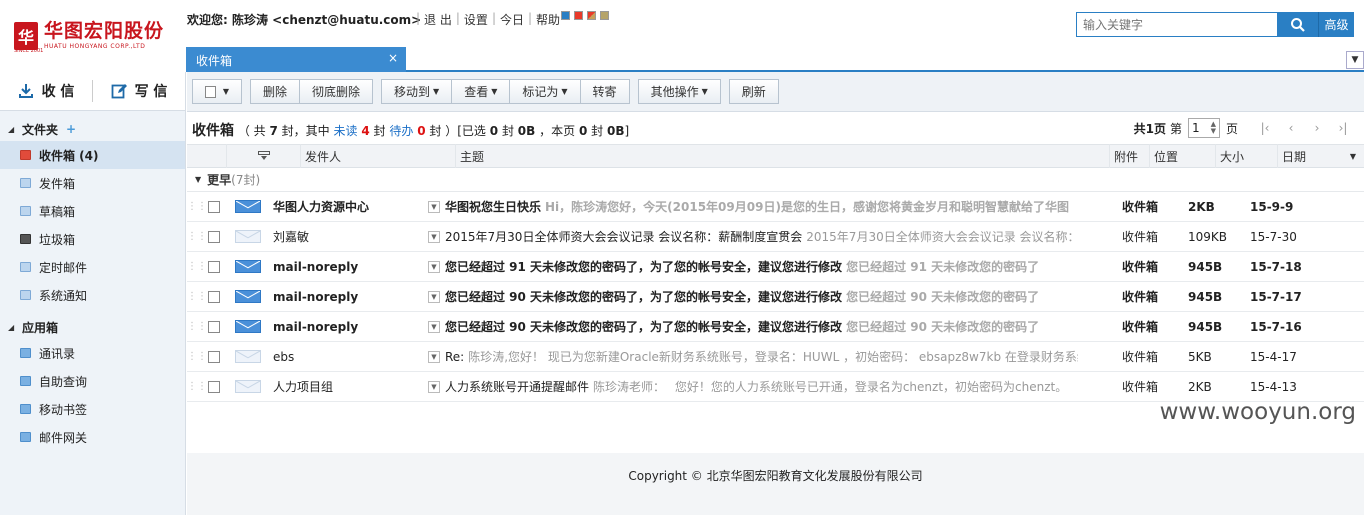 The image size is (1364, 515). I want to click on delete-button: 删除, so click(275, 91).